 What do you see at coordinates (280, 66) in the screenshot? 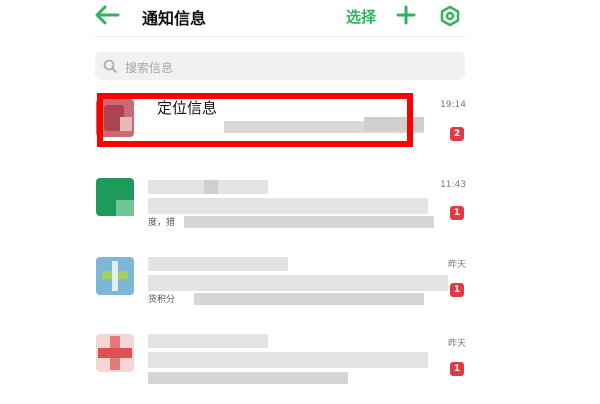
I see `search-input: 搜索信息` at bounding box center [280, 66].